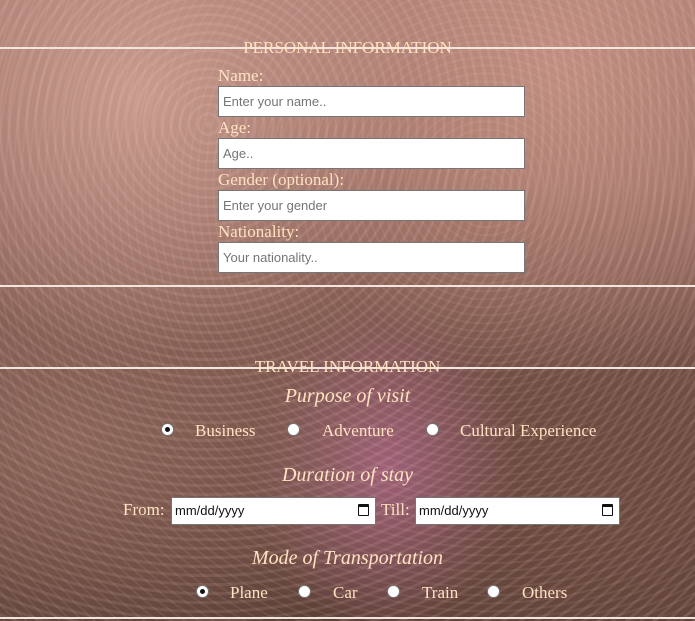 The image size is (695, 621). Describe the element at coordinates (259, 231) in the screenshot. I see `nationality-label: Nationality:` at that location.